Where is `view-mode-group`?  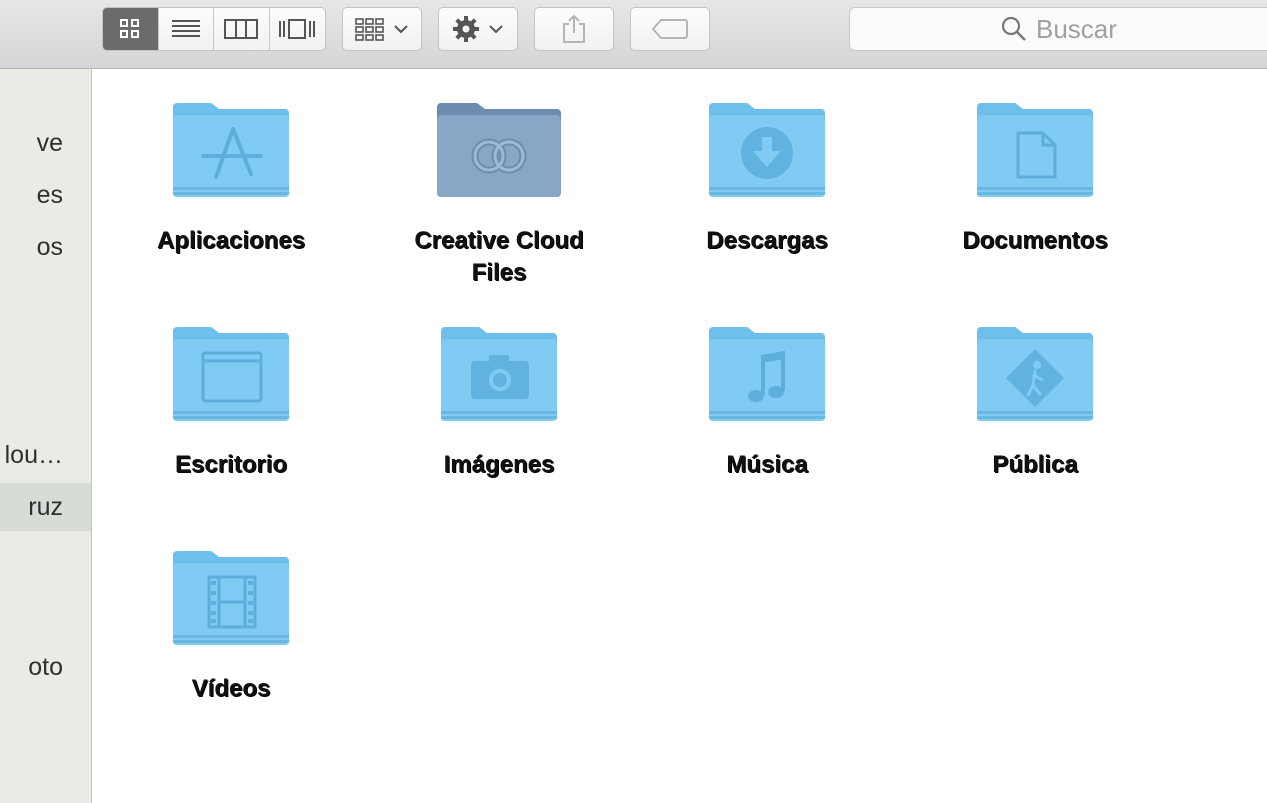 view-mode-group is located at coordinates (214, 29).